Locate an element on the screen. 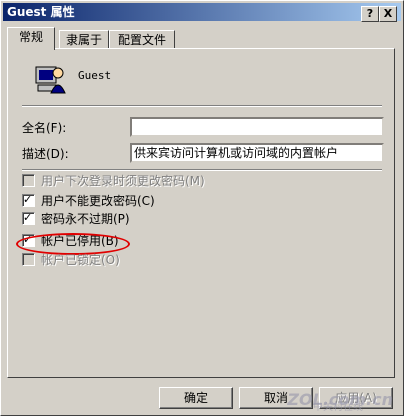 The image size is (404, 416). ok-button: 确定 is located at coordinates (196, 398).